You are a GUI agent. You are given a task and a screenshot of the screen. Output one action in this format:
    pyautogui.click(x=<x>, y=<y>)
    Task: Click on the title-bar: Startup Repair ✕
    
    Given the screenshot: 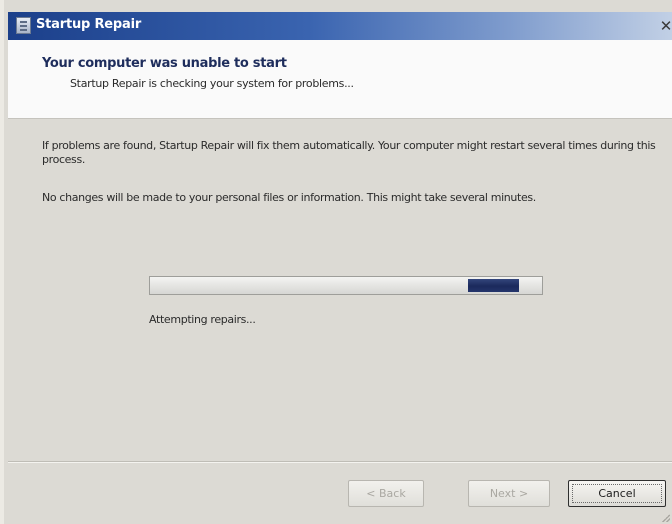 What is the action you would take?
    pyautogui.click(x=340, y=26)
    